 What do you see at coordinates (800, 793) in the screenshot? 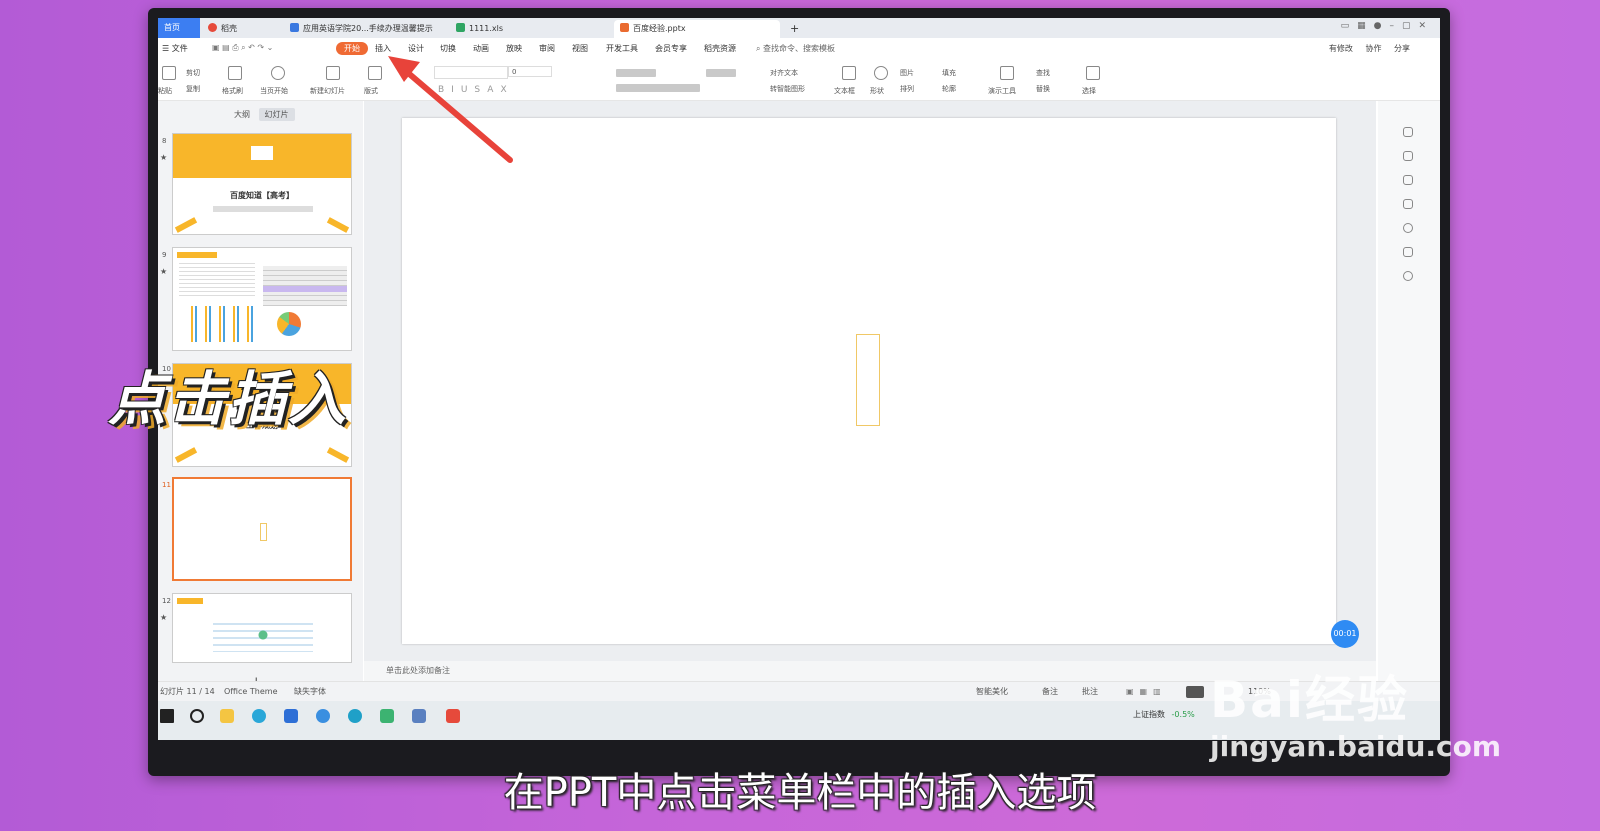
I see `subtitle-caption: 在PPT中点击菜单栏中的插入选项` at bounding box center [800, 793].